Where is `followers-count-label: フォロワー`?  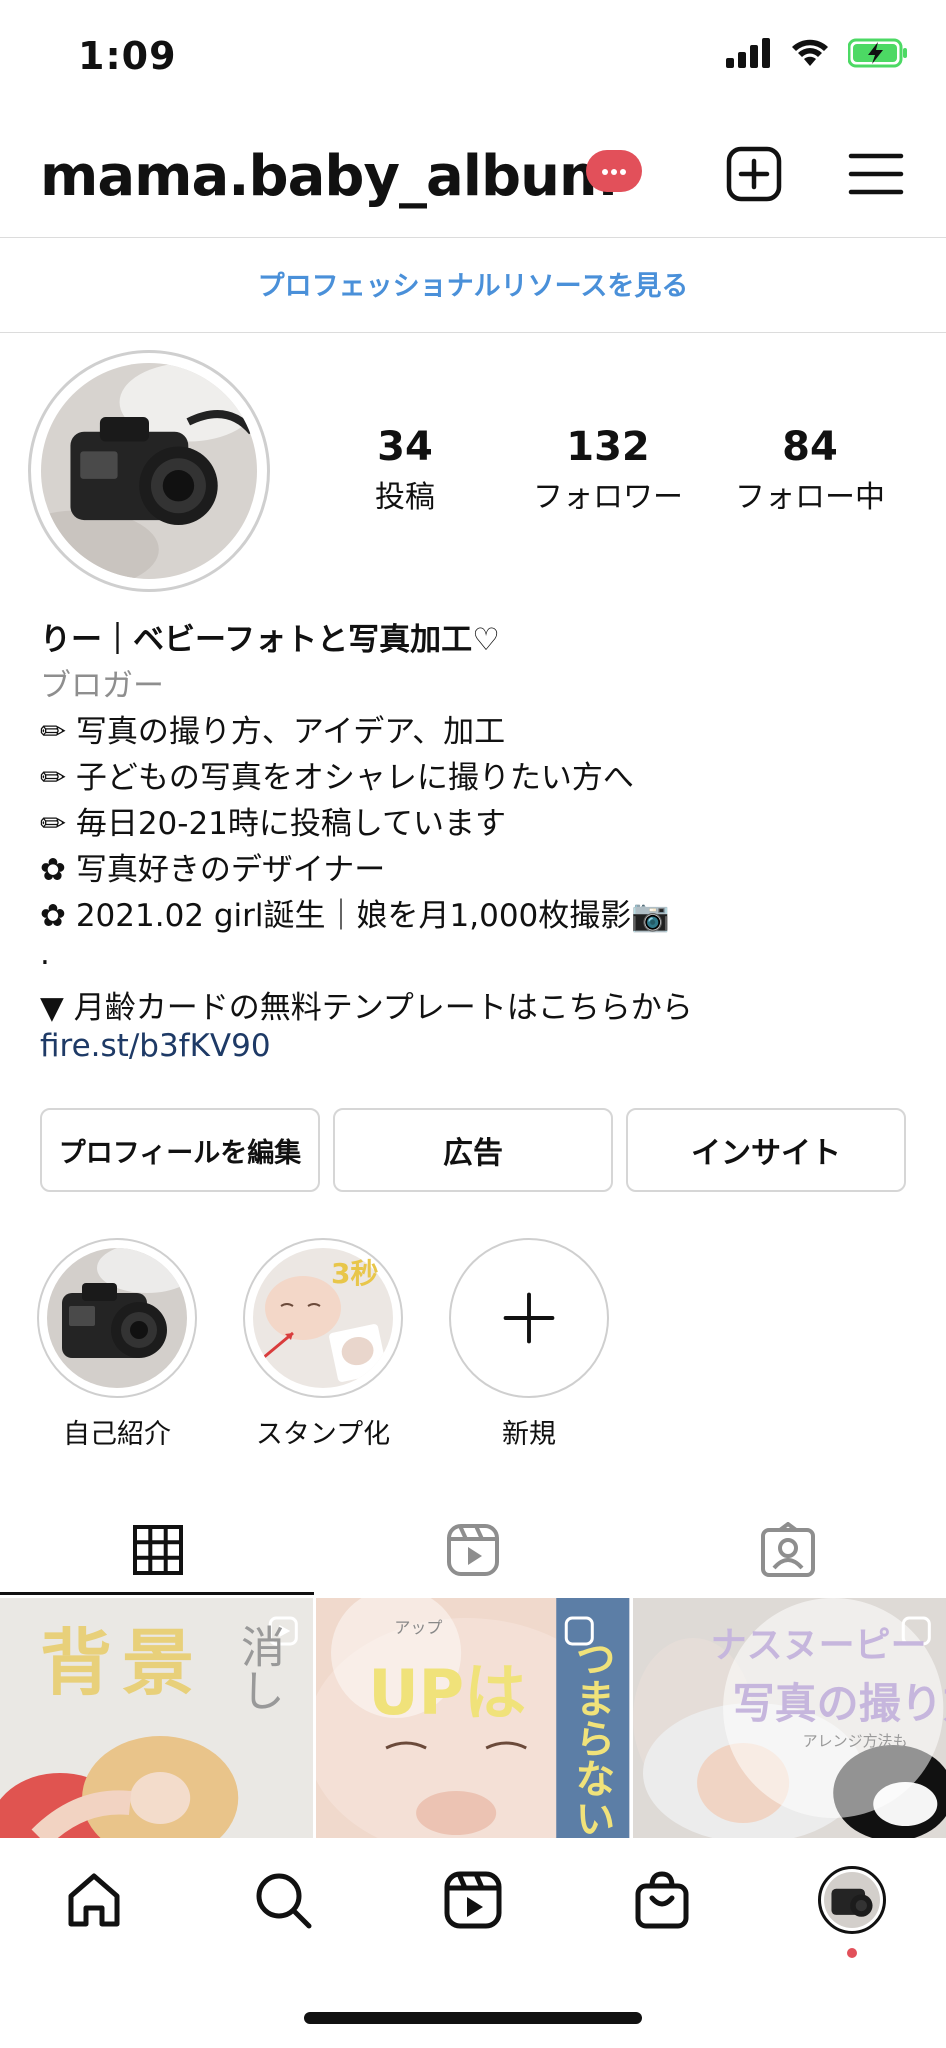
followers-count-label: フォロワー is located at coordinates (608, 497).